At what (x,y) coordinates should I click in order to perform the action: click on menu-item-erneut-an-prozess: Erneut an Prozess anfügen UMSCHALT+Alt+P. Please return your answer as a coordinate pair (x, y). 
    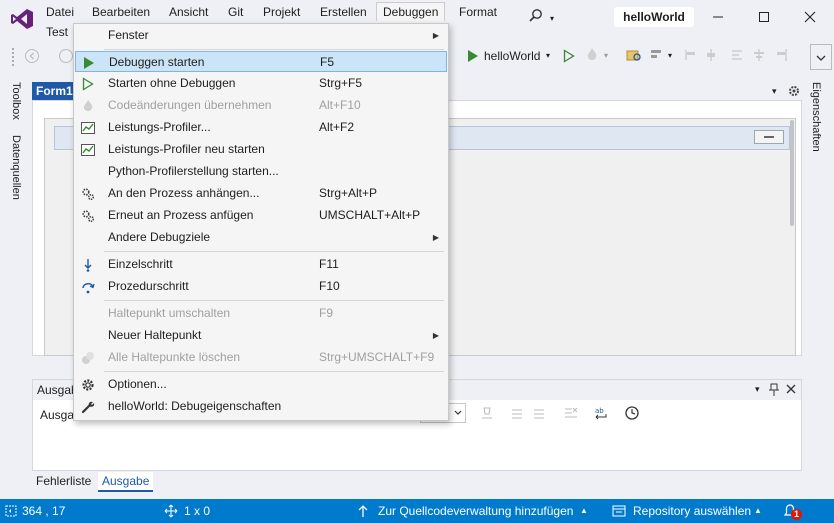
    Looking at the image, I should click on (261, 215).